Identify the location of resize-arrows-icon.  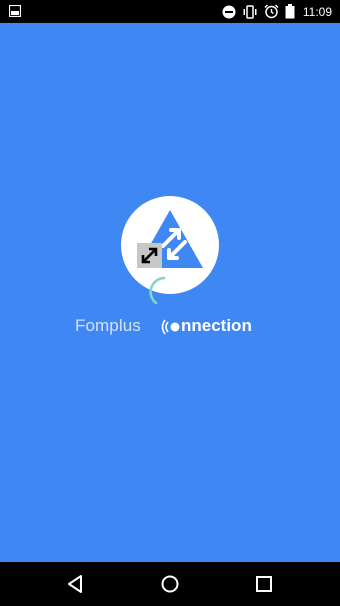
(149, 255).